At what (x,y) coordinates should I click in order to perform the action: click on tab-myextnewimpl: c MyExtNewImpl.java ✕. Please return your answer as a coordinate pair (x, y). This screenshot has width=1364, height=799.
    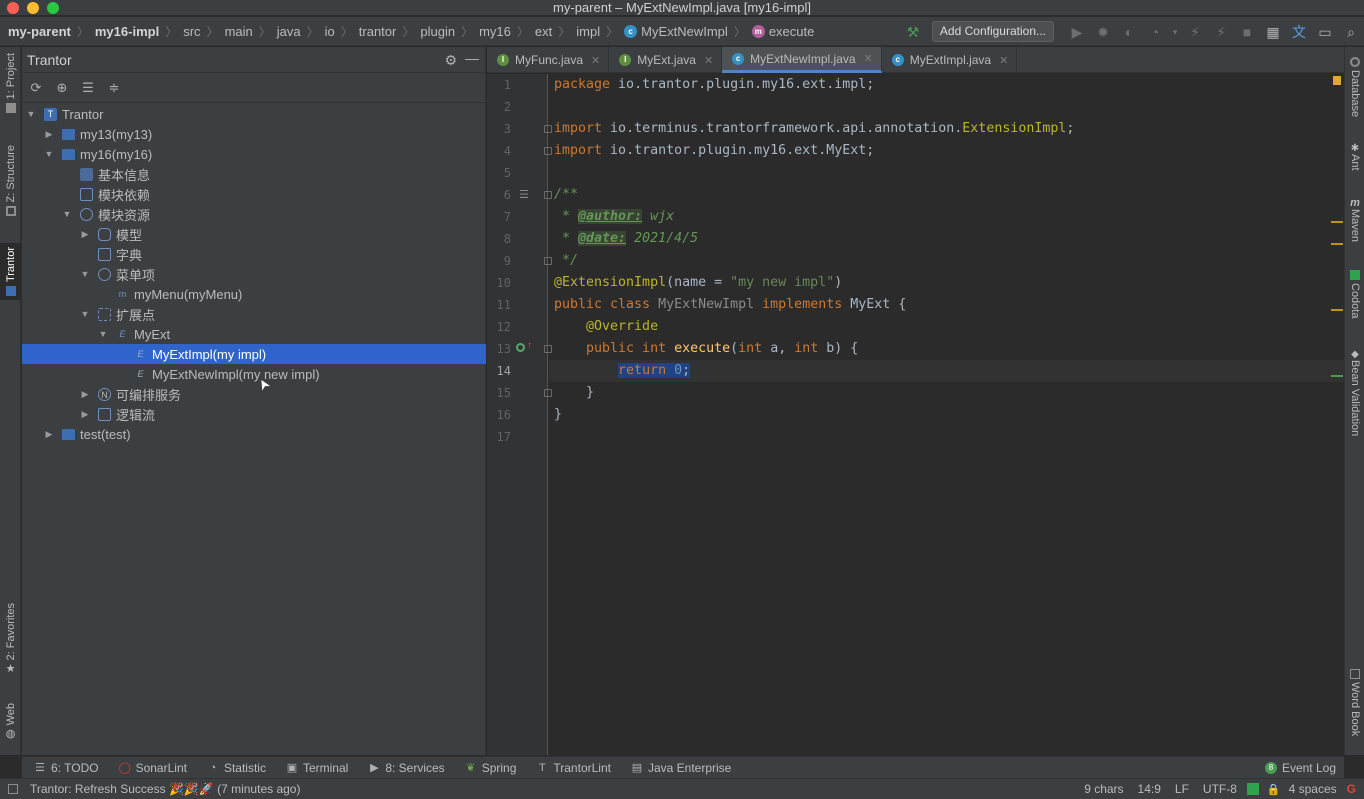
    Looking at the image, I should click on (802, 60).